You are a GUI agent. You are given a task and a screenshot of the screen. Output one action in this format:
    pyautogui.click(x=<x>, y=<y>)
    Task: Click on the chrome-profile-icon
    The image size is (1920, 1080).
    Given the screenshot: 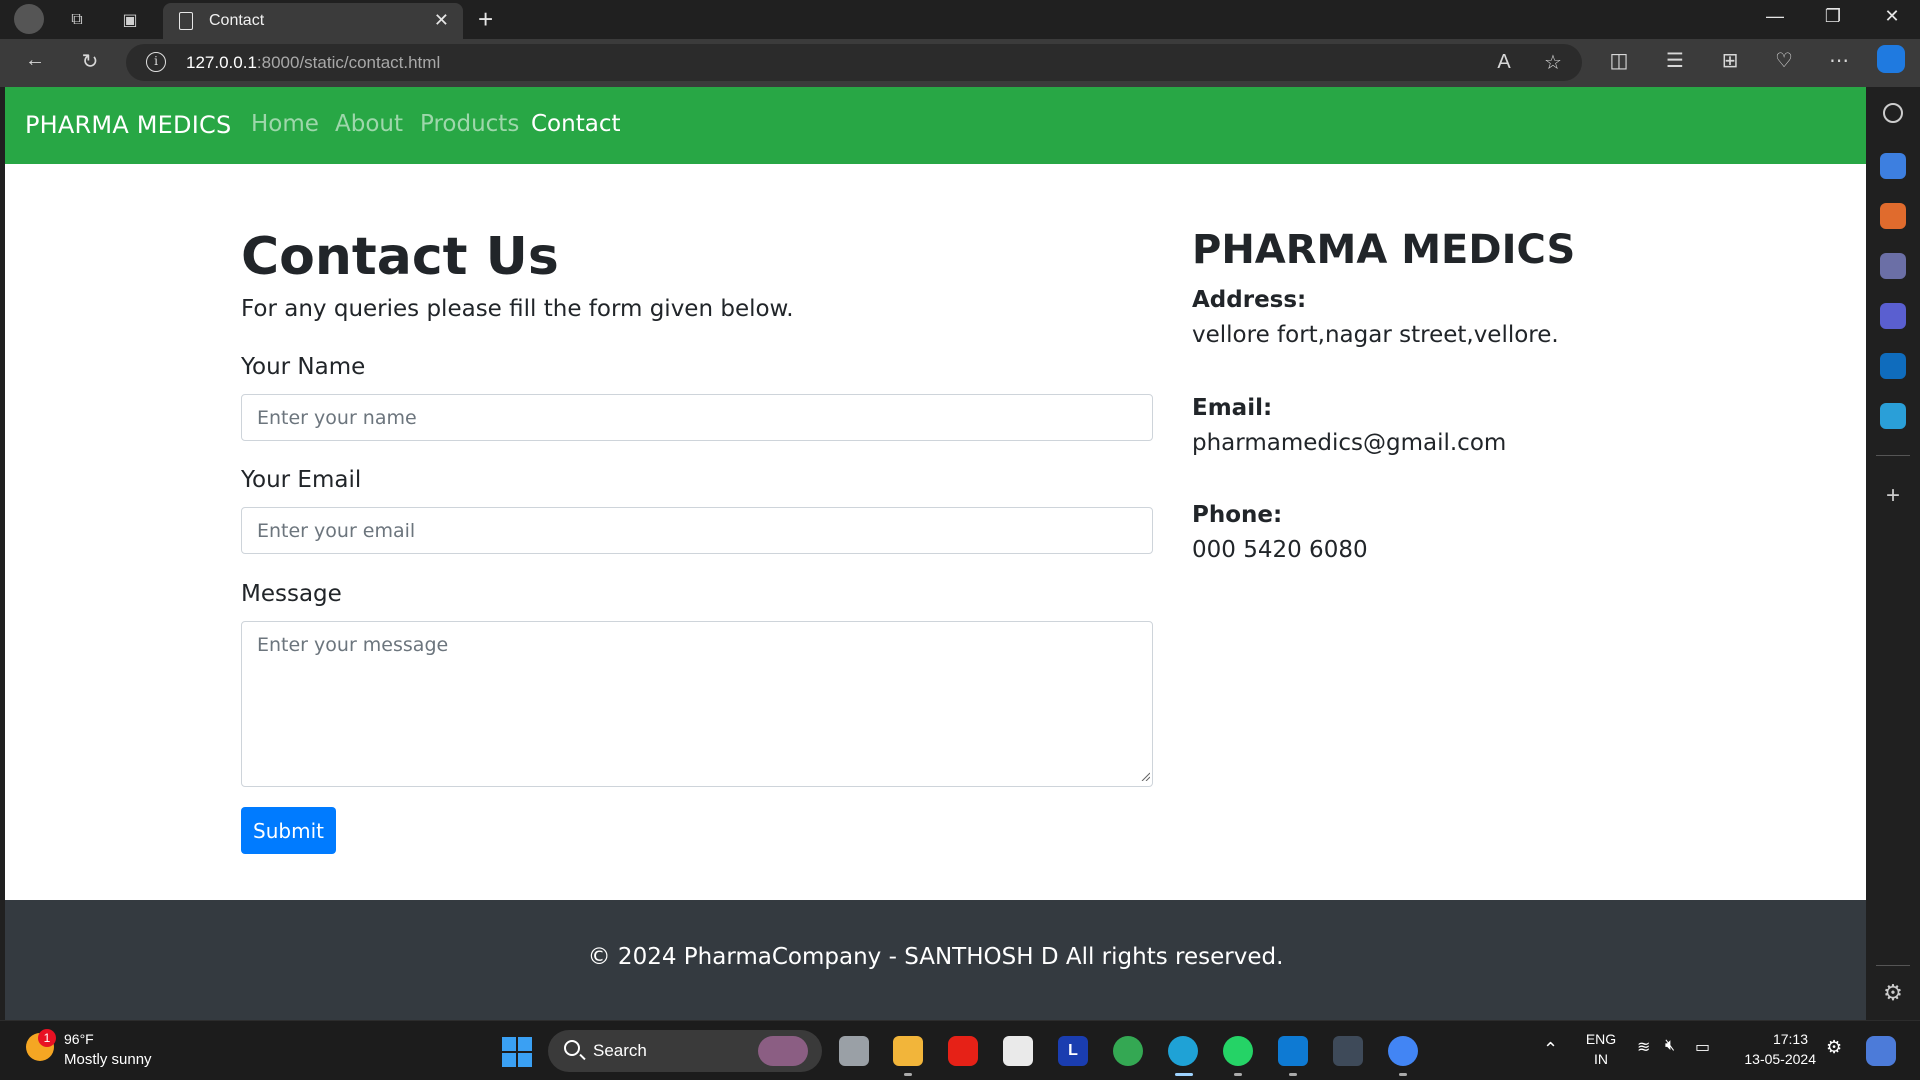 What is the action you would take?
    pyautogui.click(x=1403, y=1051)
    